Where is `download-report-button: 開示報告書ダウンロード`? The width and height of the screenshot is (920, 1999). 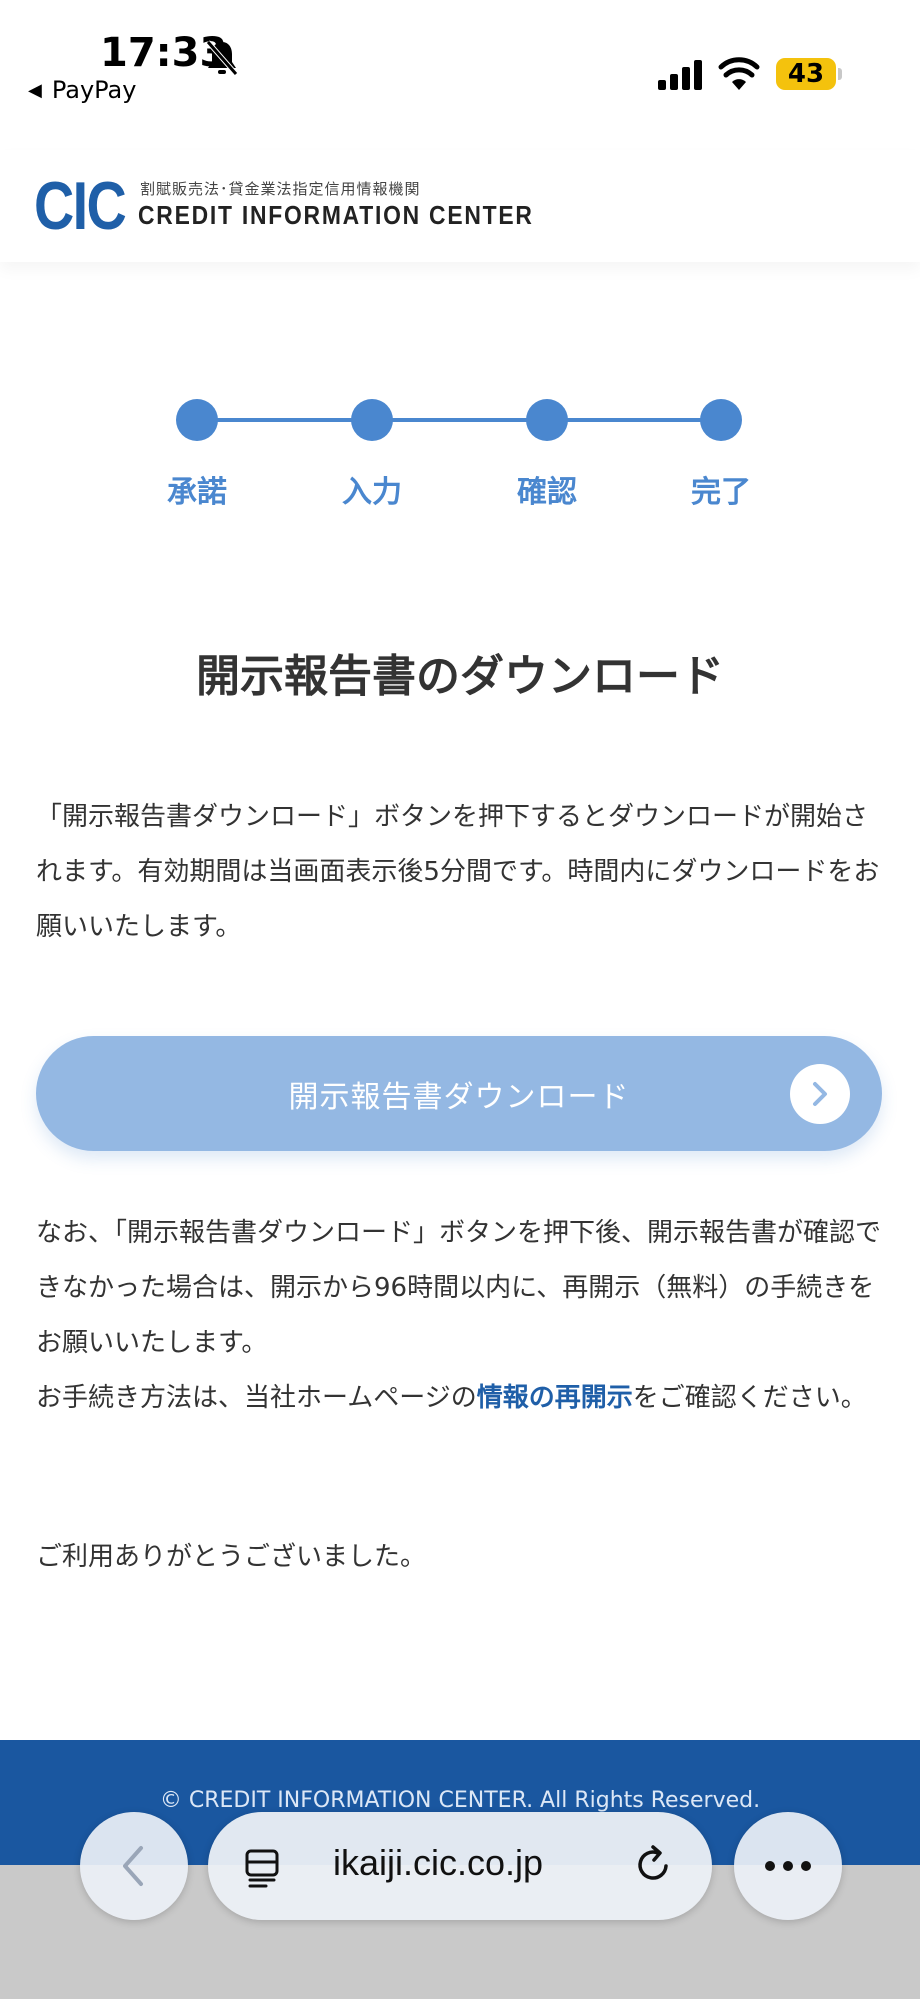 download-report-button: 開示報告書ダウンロード is located at coordinates (459, 1093).